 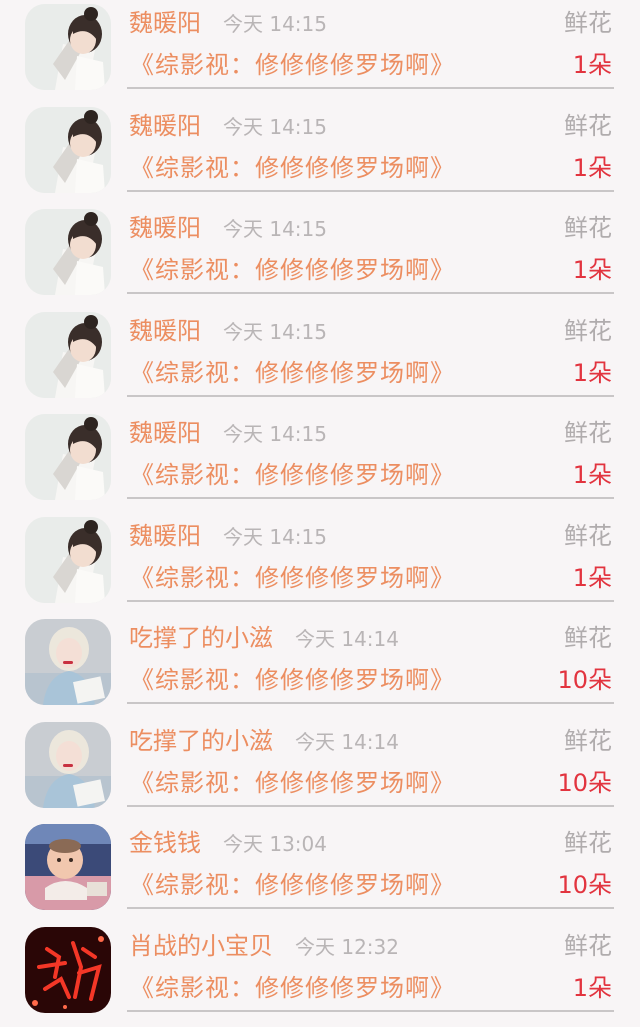 I want to click on gift-record-row: 金钱钱 今天 13:04 鲜花《综影视：修修修修罗场啊》 10朵, so click(x=320, y=871).